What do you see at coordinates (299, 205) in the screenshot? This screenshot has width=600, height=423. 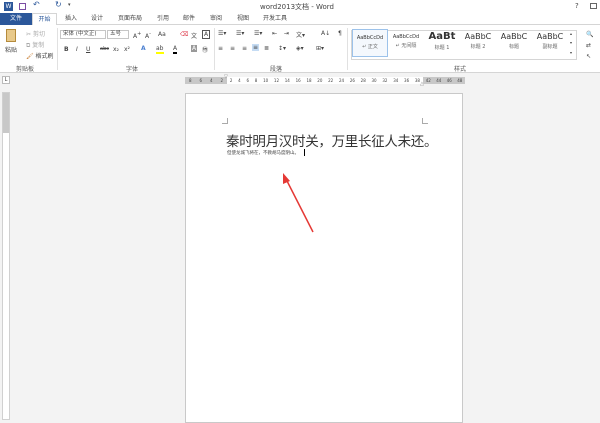 I see `red-arrow` at bounding box center [299, 205].